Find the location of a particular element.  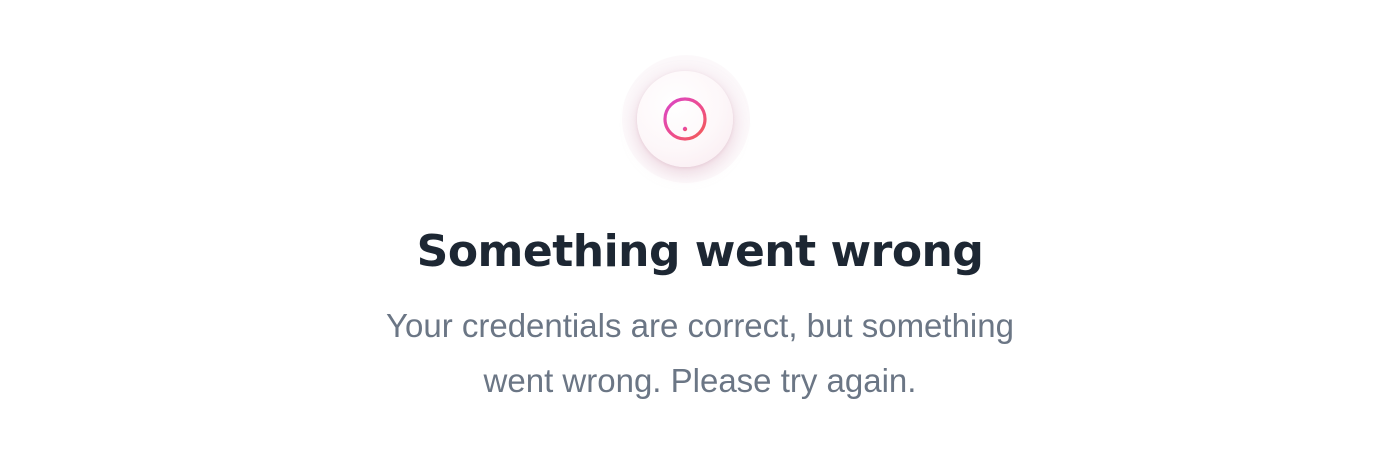

error-title: Something went wrong is located at coordinates (700, 251).